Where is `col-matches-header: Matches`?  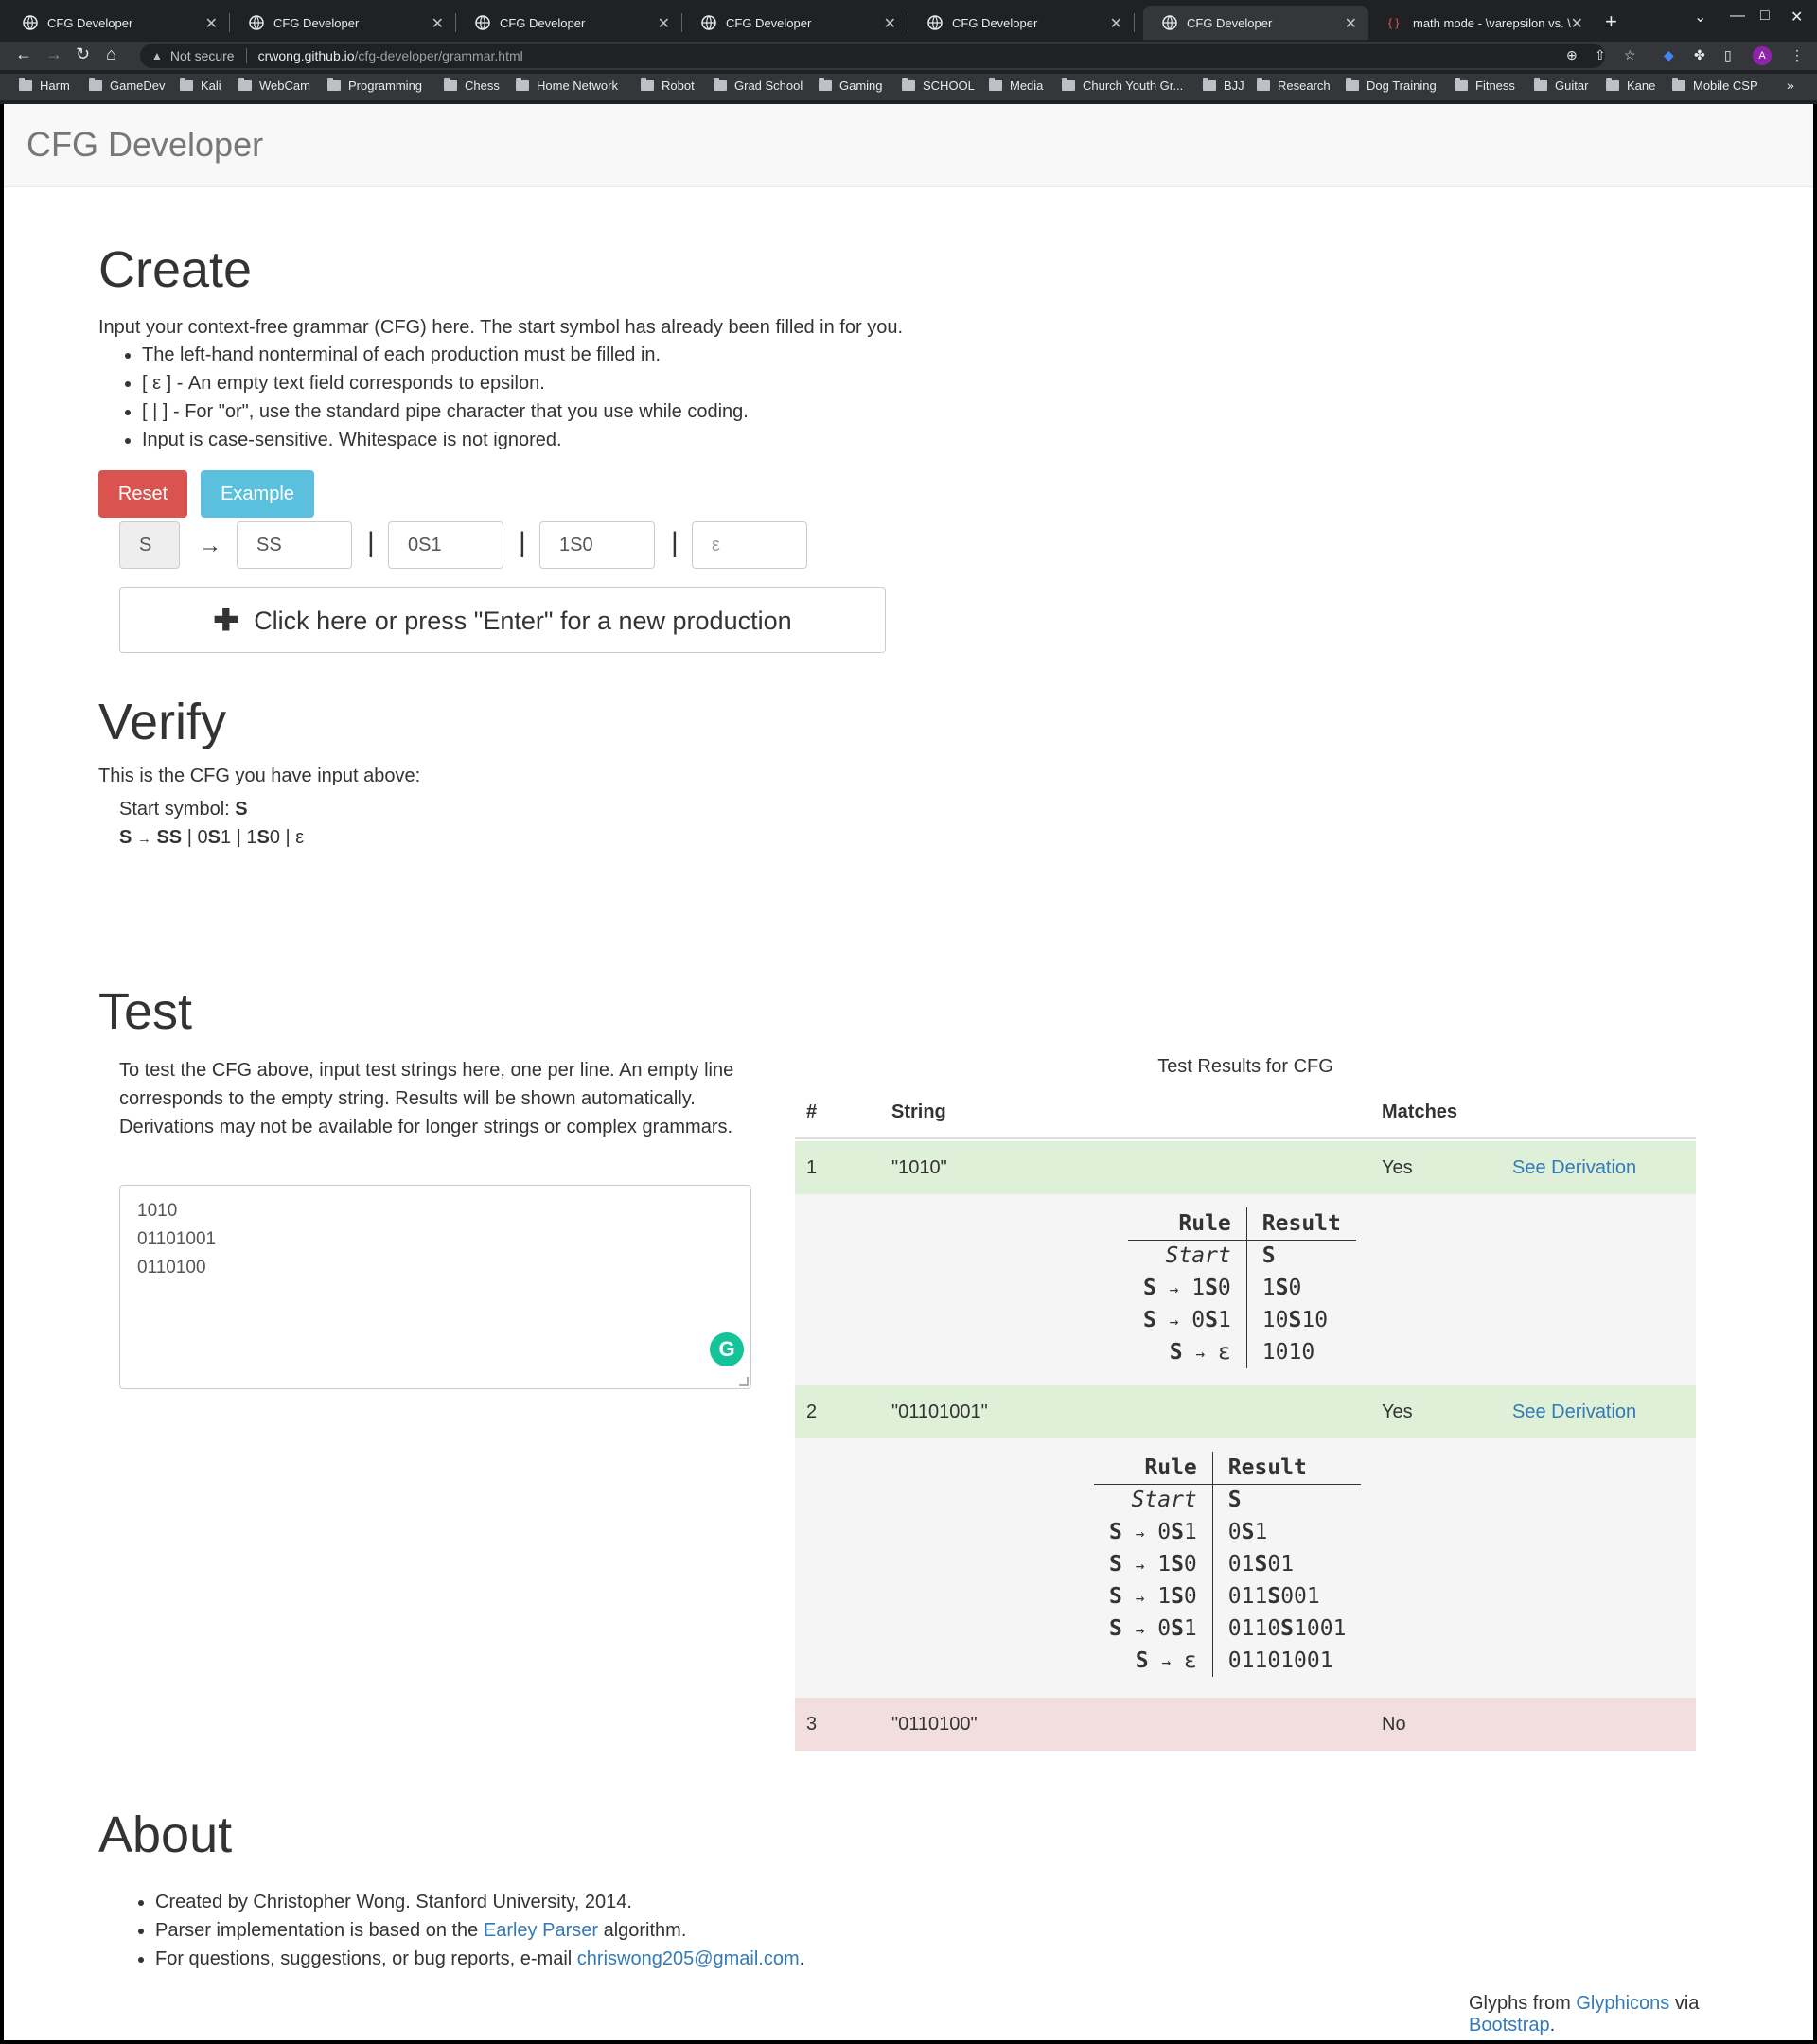
col-matches-header: Matches is located at coordinates (1420, 1111).